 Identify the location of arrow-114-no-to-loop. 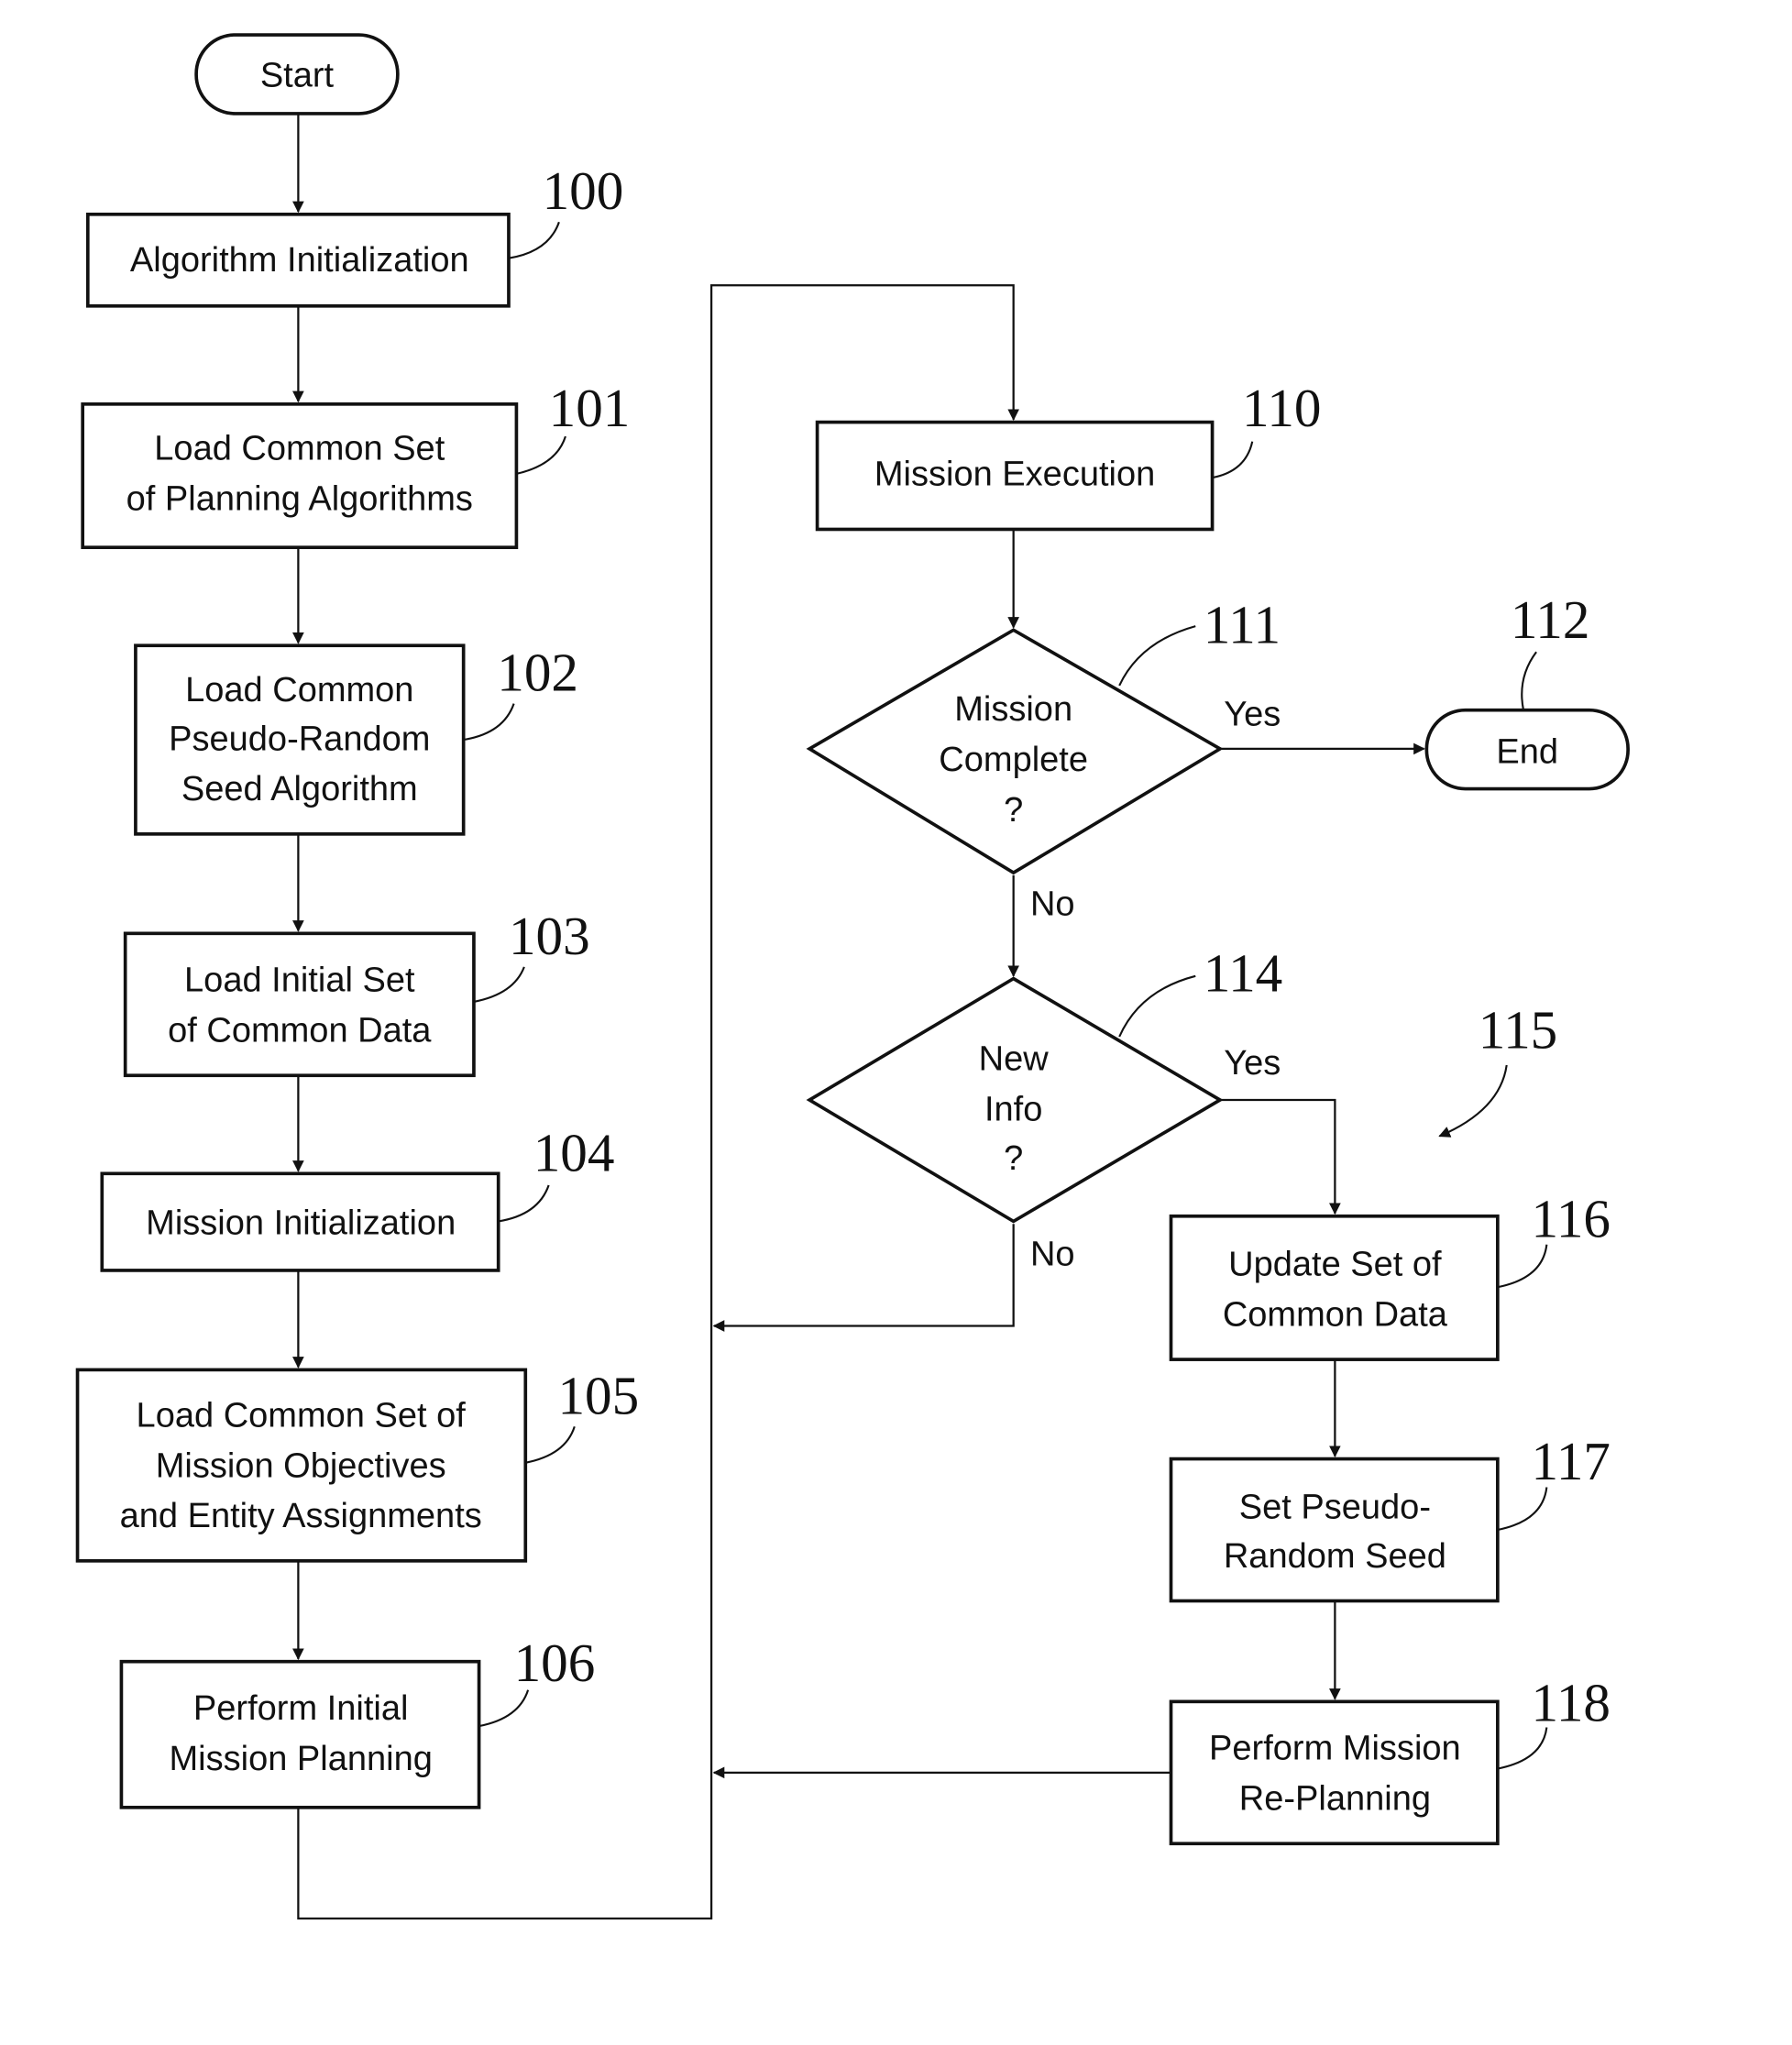
(863, 1278).